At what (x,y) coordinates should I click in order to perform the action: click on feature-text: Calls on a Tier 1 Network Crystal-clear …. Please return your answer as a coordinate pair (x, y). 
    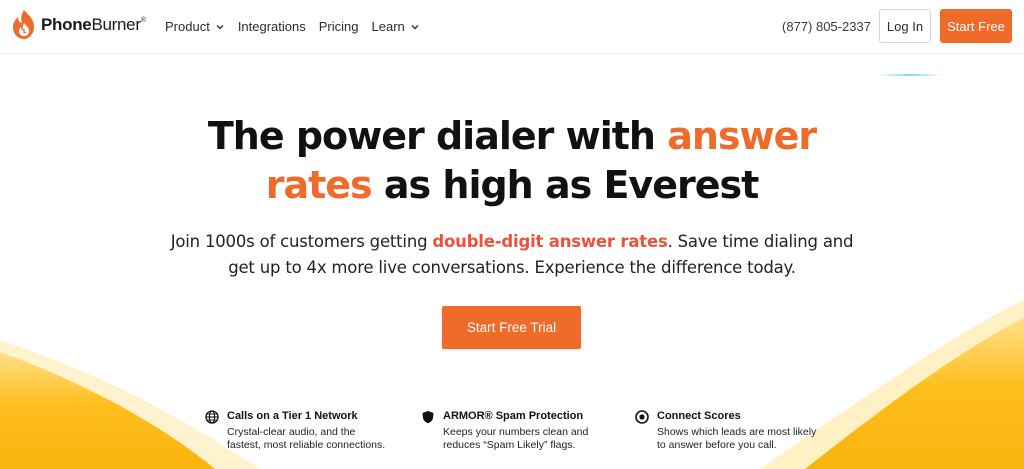
    Looking at the image, I should click on (306, 430).